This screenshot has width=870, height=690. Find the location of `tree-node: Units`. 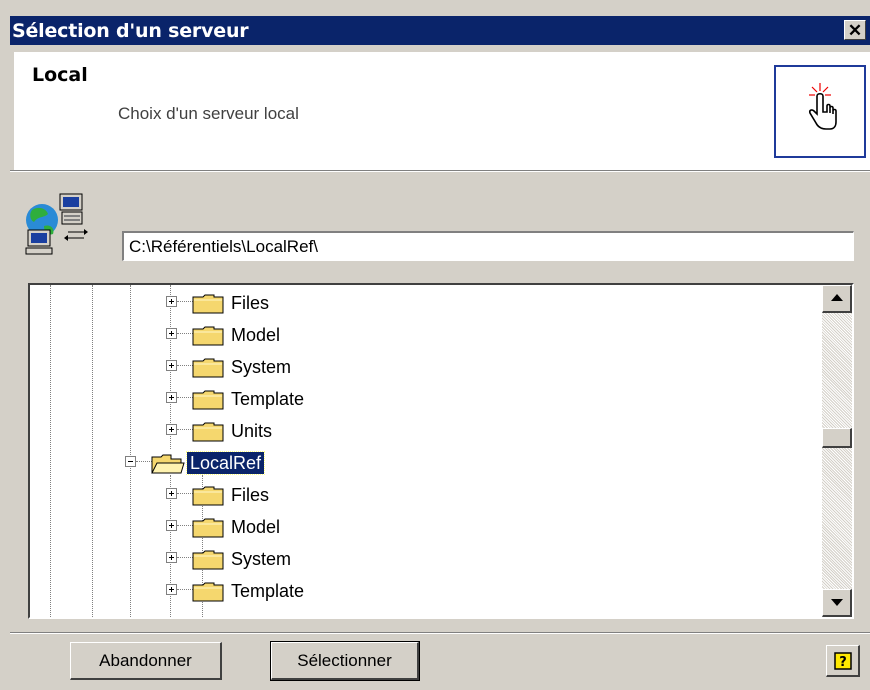

tree-node: Units is located at coordinates (426, 431).